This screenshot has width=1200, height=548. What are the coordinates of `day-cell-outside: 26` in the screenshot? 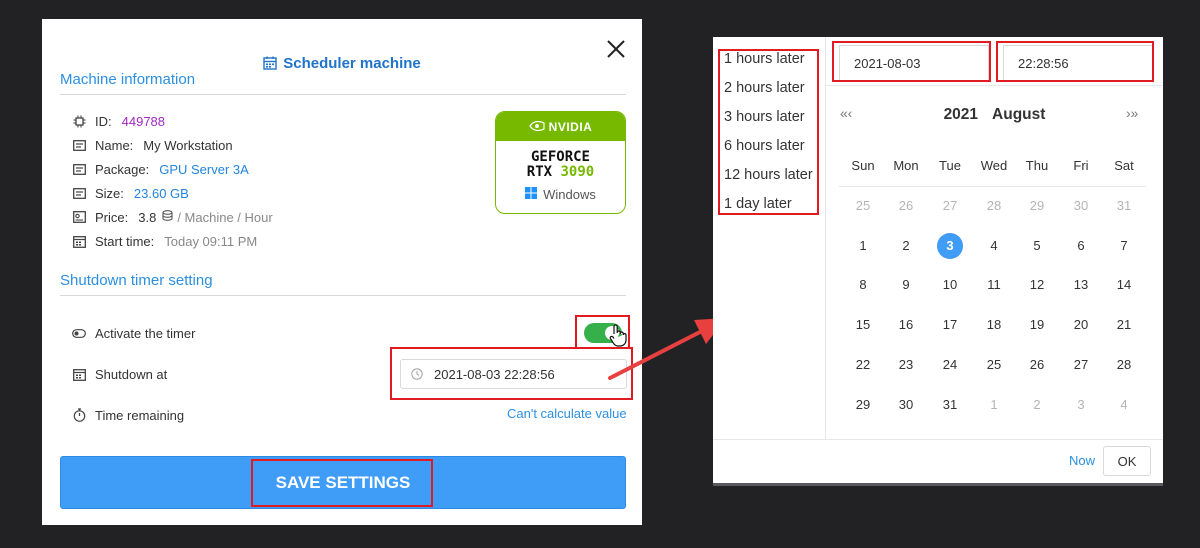 It's located at (906, 206).